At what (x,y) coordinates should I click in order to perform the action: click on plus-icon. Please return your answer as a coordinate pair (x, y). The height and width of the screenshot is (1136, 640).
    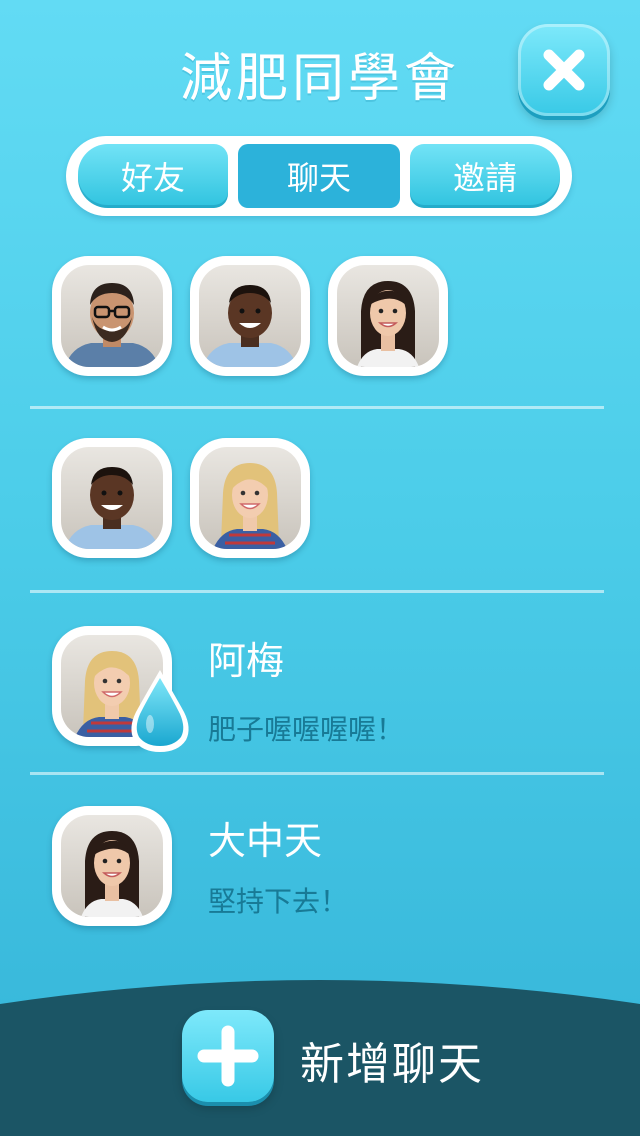
    Looking at the image, I should click on (228, 1056).